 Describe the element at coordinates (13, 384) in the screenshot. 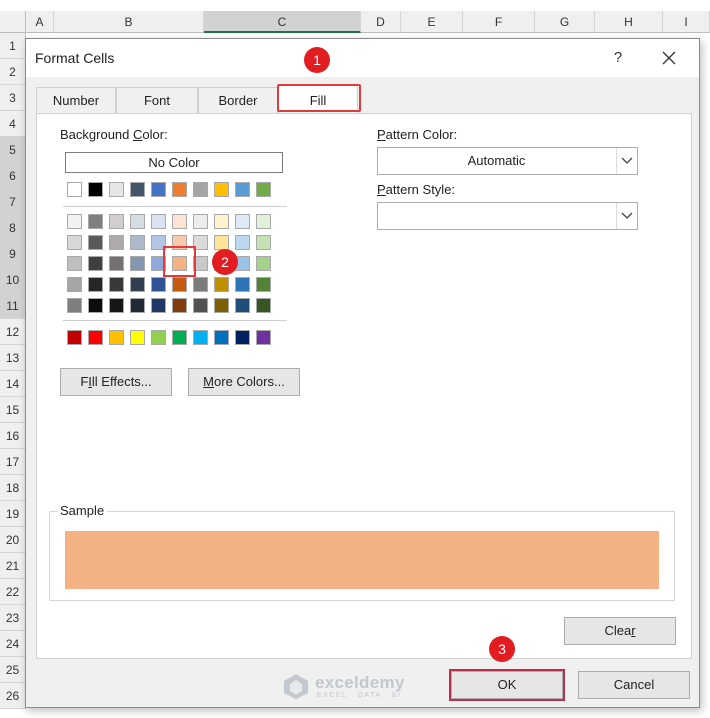

I see `row-header-14: 14` at that location.